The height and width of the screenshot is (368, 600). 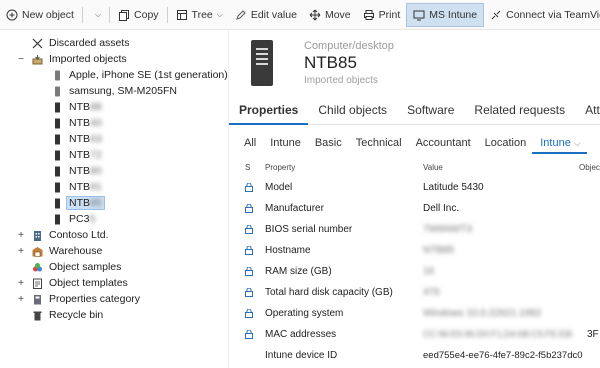 I want to click on trash-icon, so click(x=37, y=315).